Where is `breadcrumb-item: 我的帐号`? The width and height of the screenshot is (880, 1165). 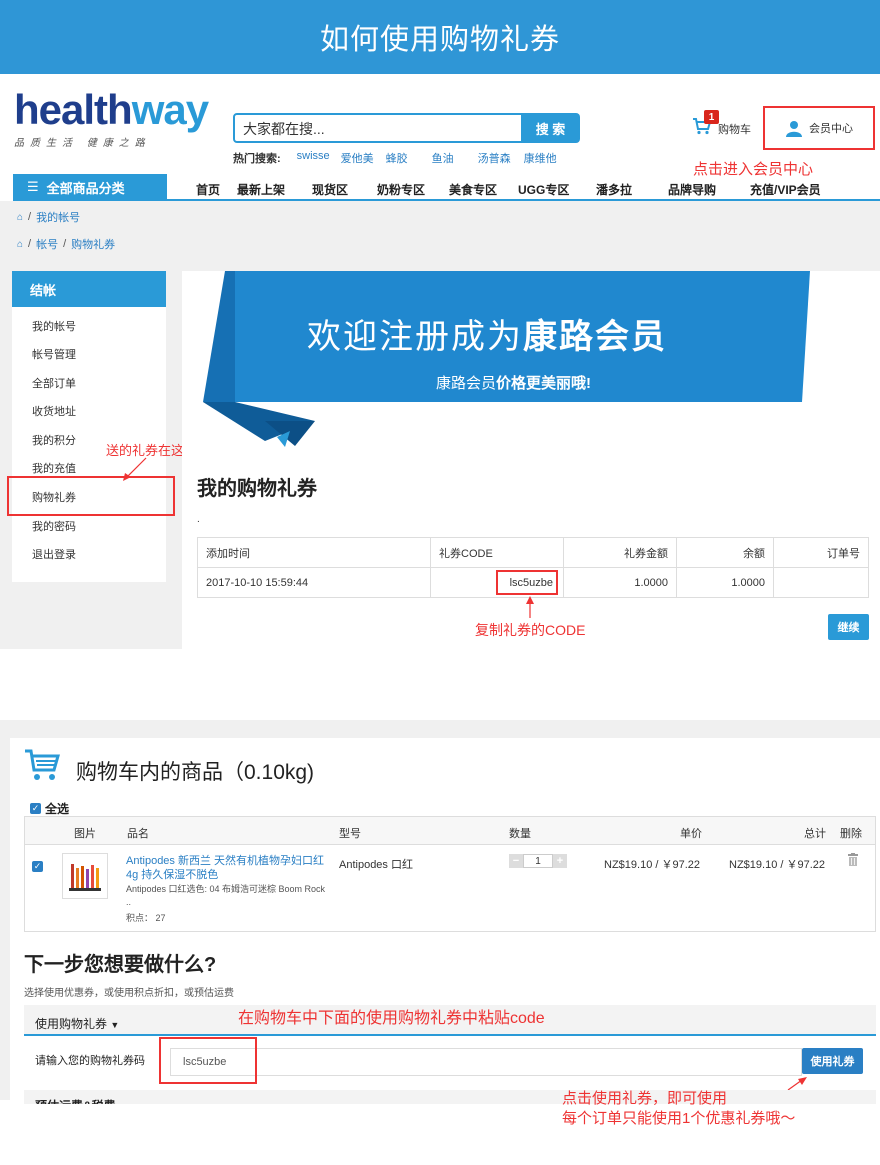
breadcrumb-item: 我的帐号 is located at coordinates (58, 217).